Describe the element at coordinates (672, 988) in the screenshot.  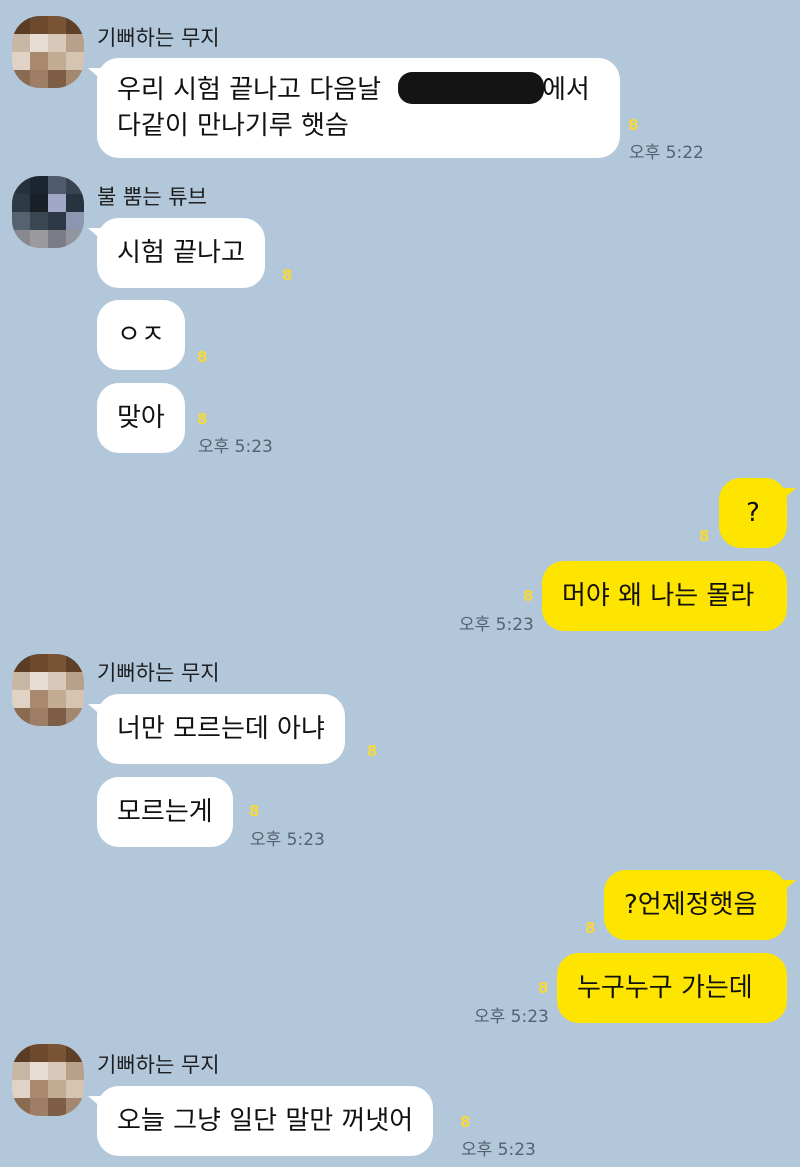
I see `message-bubble: 누구누구 가는데` at that location.